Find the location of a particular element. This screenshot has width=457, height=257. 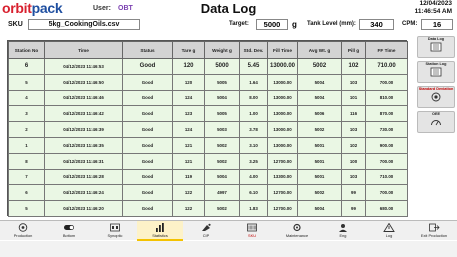

col-header-tare: Tare g is located at coordinates (188, 50).